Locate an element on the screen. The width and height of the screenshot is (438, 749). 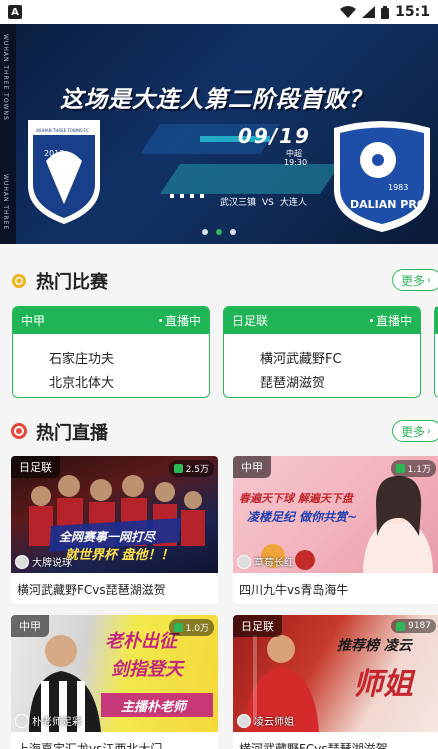
match-league: 中甲 is located at coordinates (33, 321).